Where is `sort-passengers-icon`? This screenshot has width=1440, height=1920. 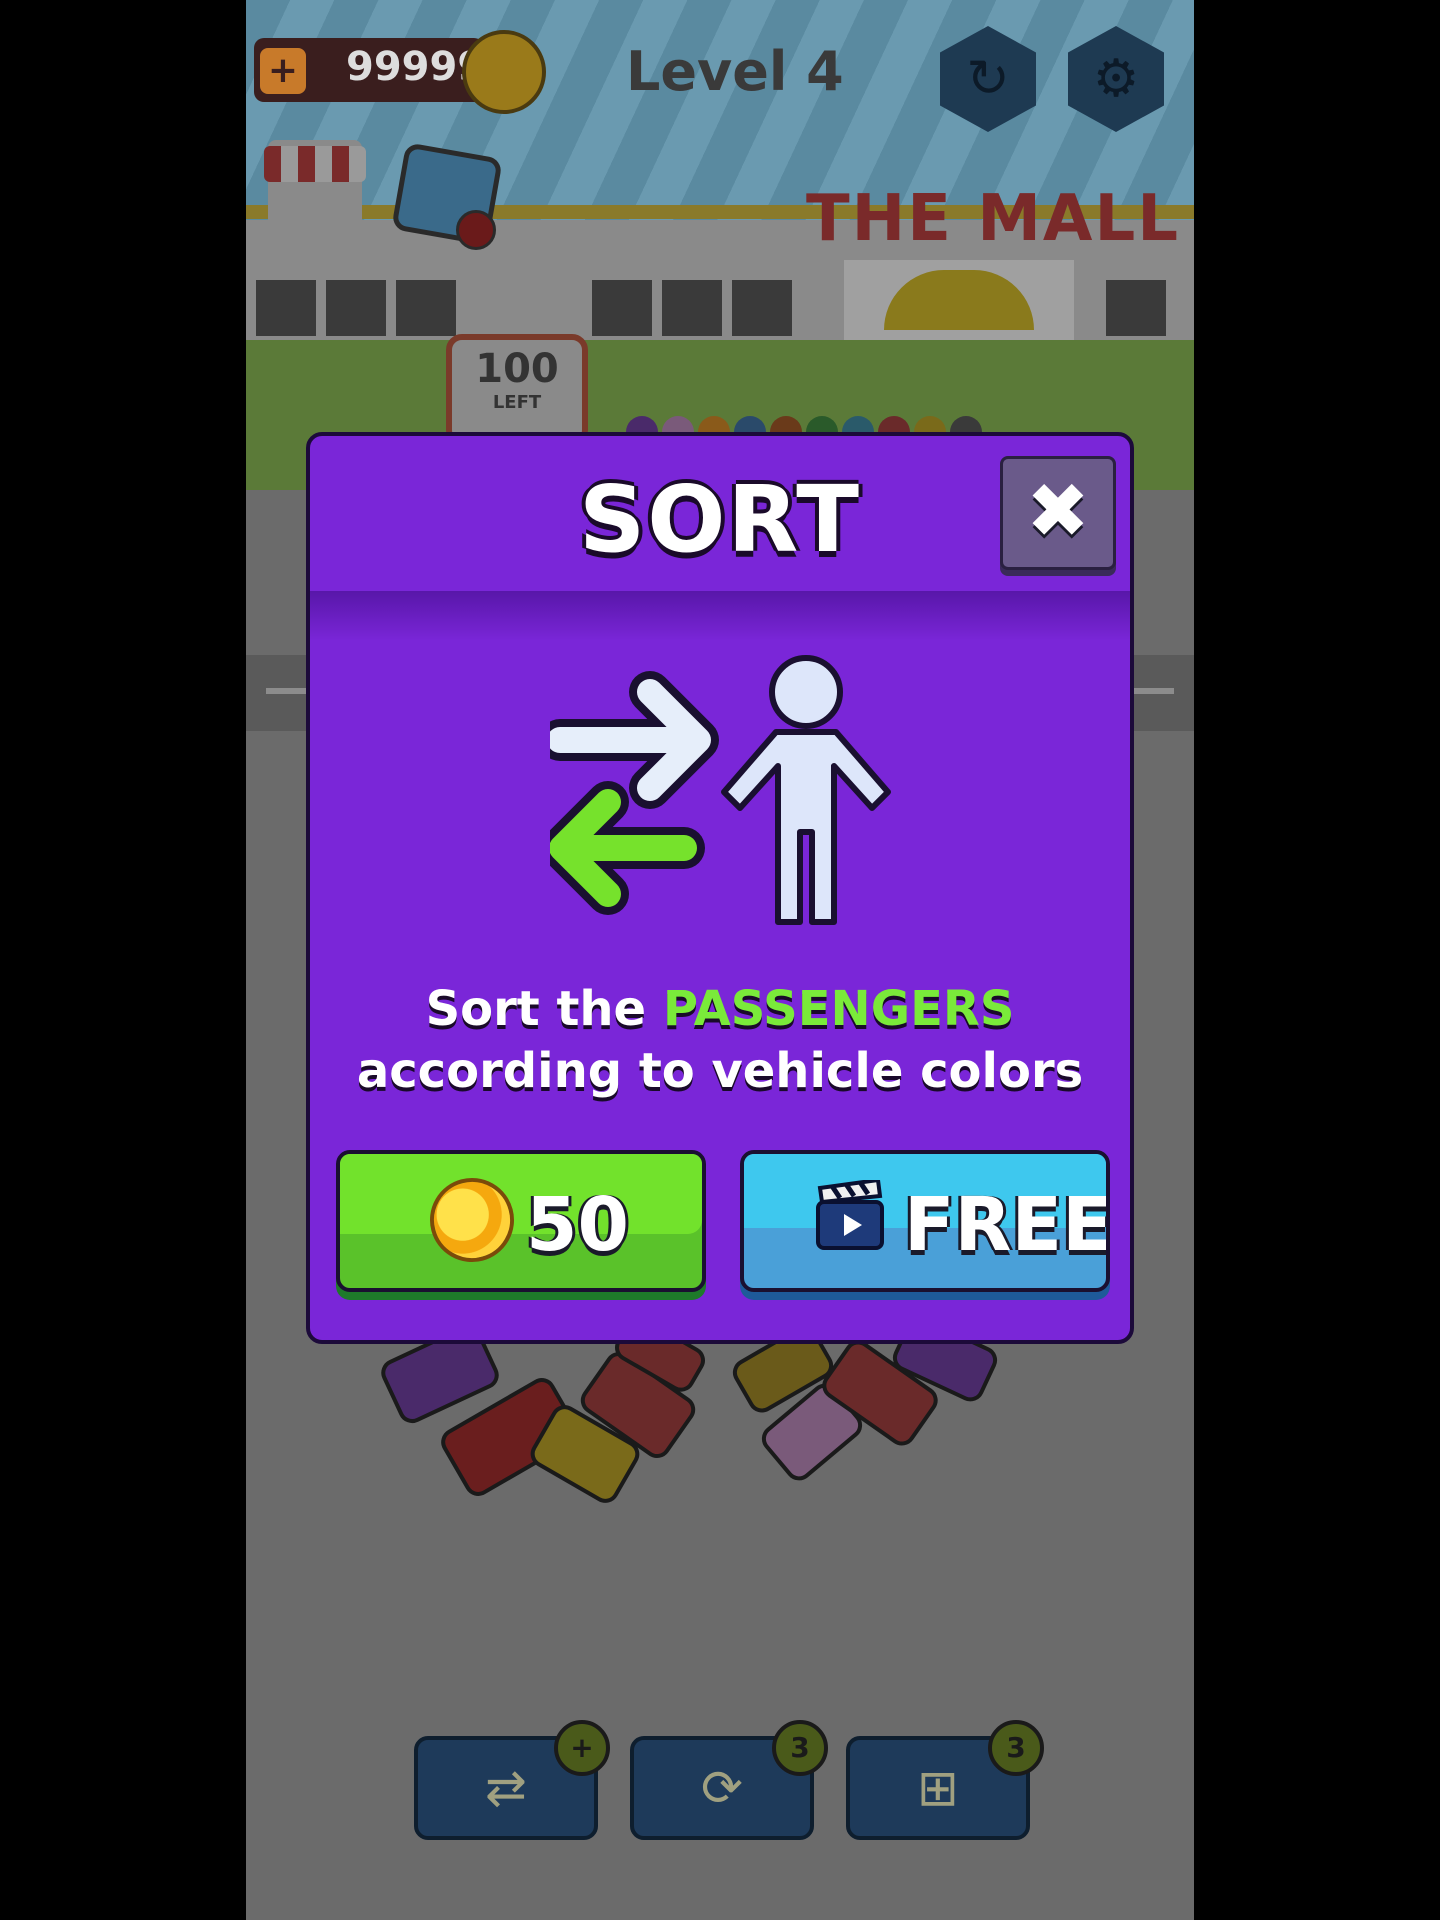
sort-passengers-icon is located at coordinates (720, 790).